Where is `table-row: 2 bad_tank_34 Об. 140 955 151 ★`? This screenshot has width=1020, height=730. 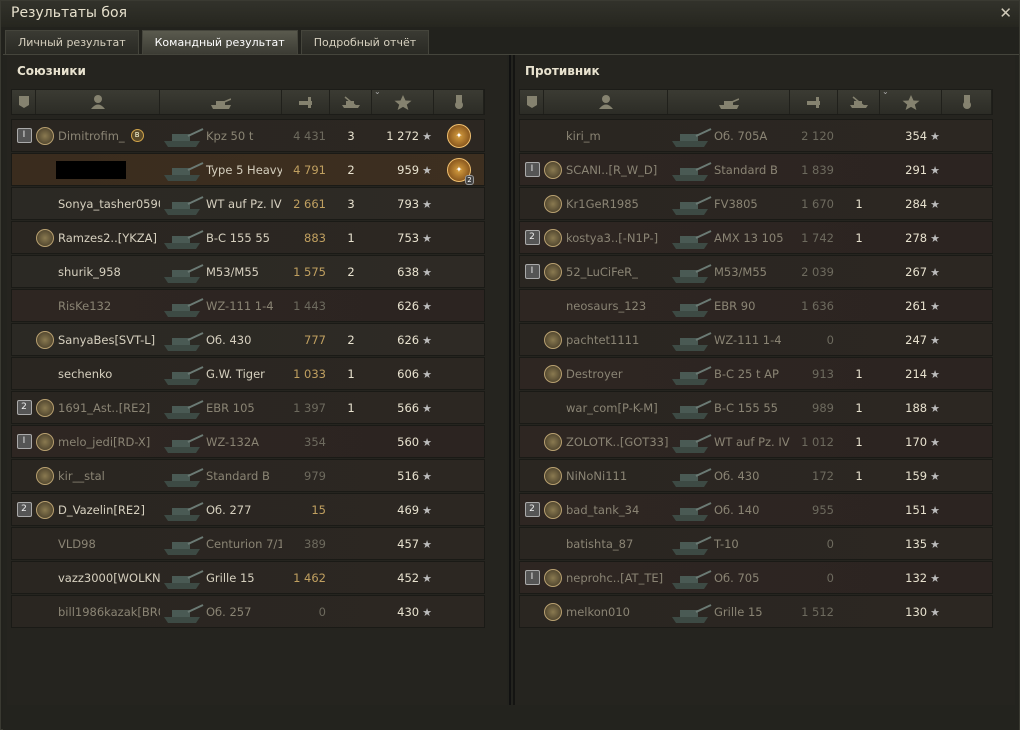
table-row: 2 bad_tank_34 Об. 140 955 151 ★ is located at coordinates (756, 509).